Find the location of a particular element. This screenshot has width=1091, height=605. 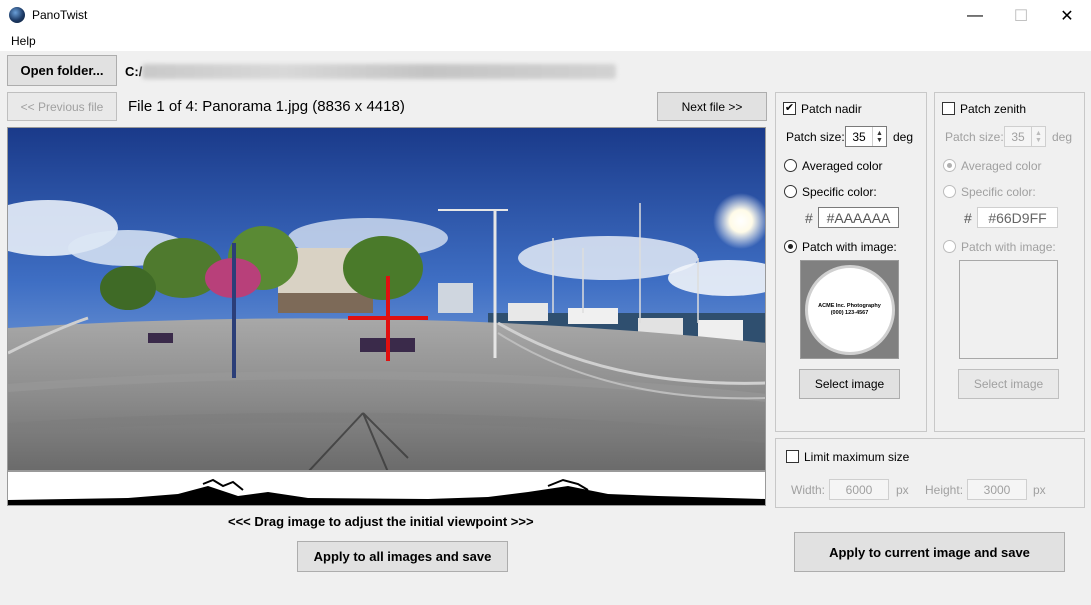

apply-current-button: Apply to current image and save is located at coordinates (929, 552).